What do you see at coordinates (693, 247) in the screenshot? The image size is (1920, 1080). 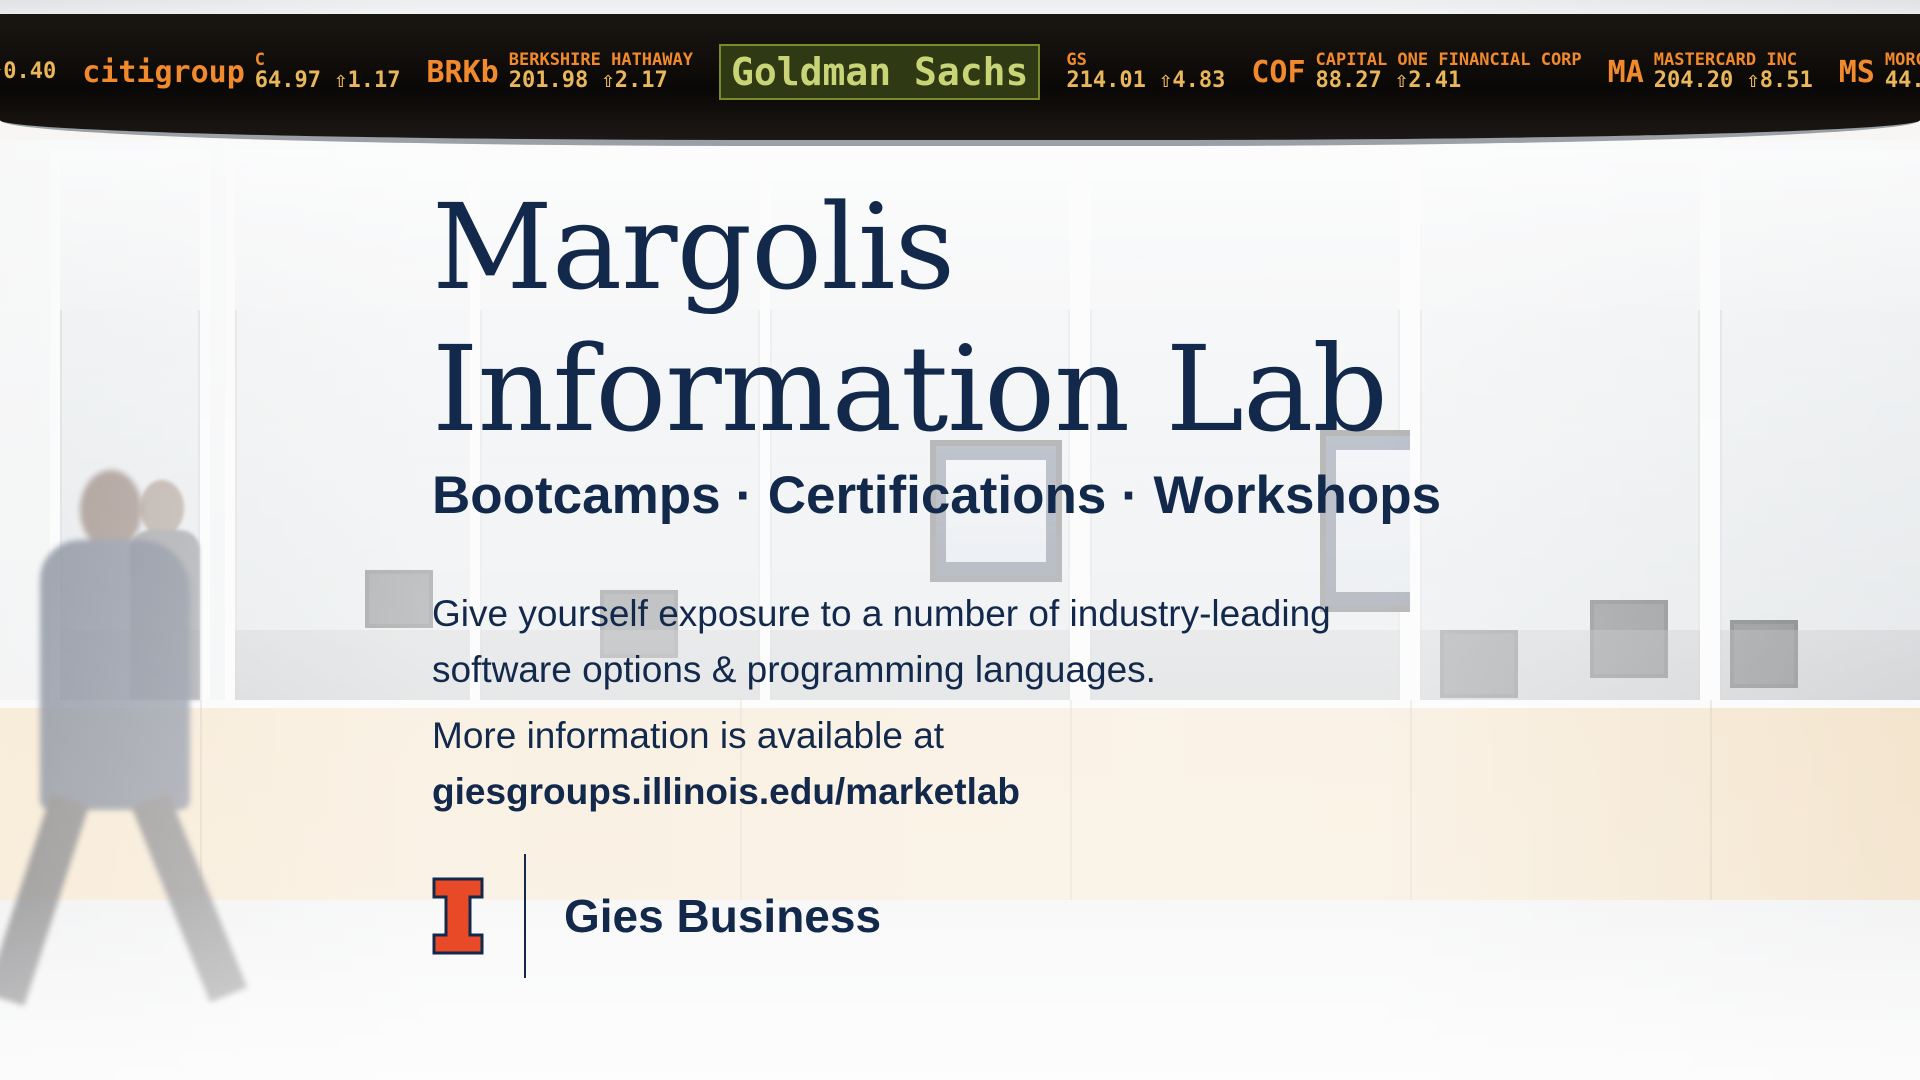 I see `title-line-1: Margolis` at bounding box center [693, 247].